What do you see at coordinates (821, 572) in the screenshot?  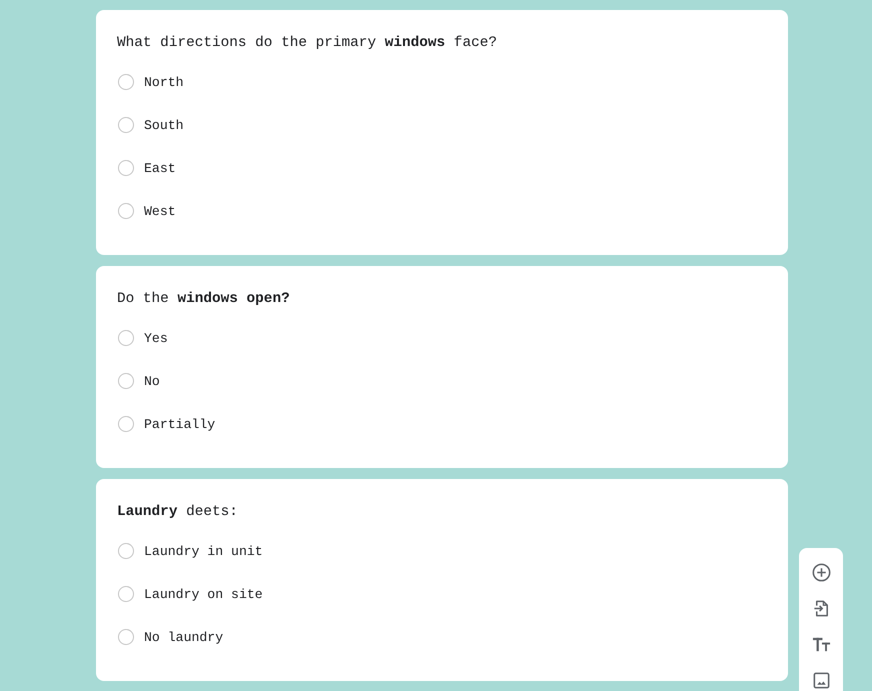 I see `add-circle-icon` at bounding box center [821, 572].